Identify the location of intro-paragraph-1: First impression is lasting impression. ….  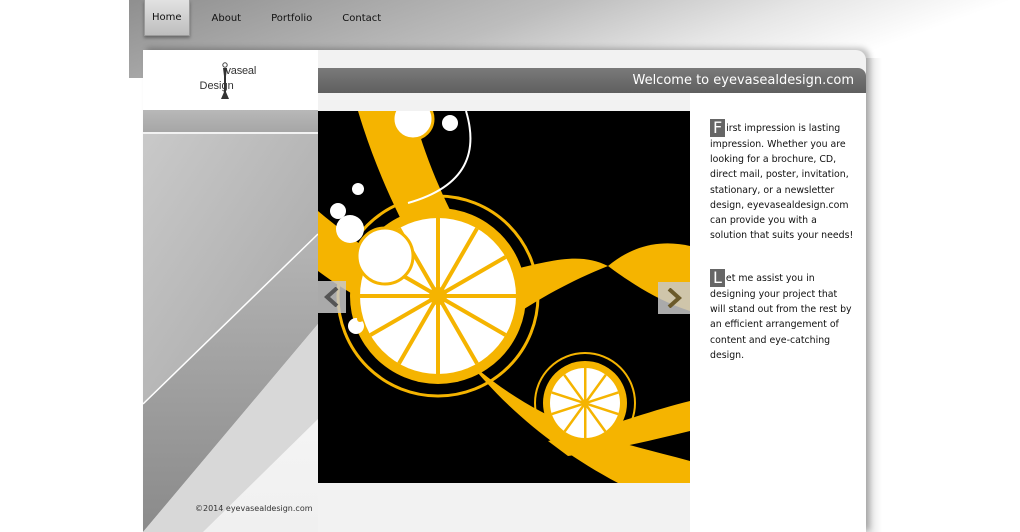
(782, 181).